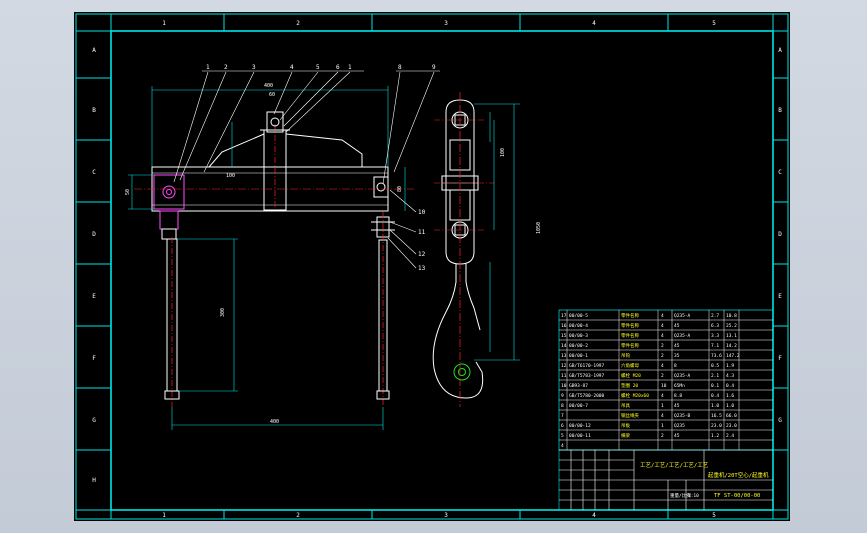 The width and height of the screenshot is (867, 533). Describe the element at coordinates (715, 386) in the screenshot. I see `bom-cell-w1: 0.1` at that location.